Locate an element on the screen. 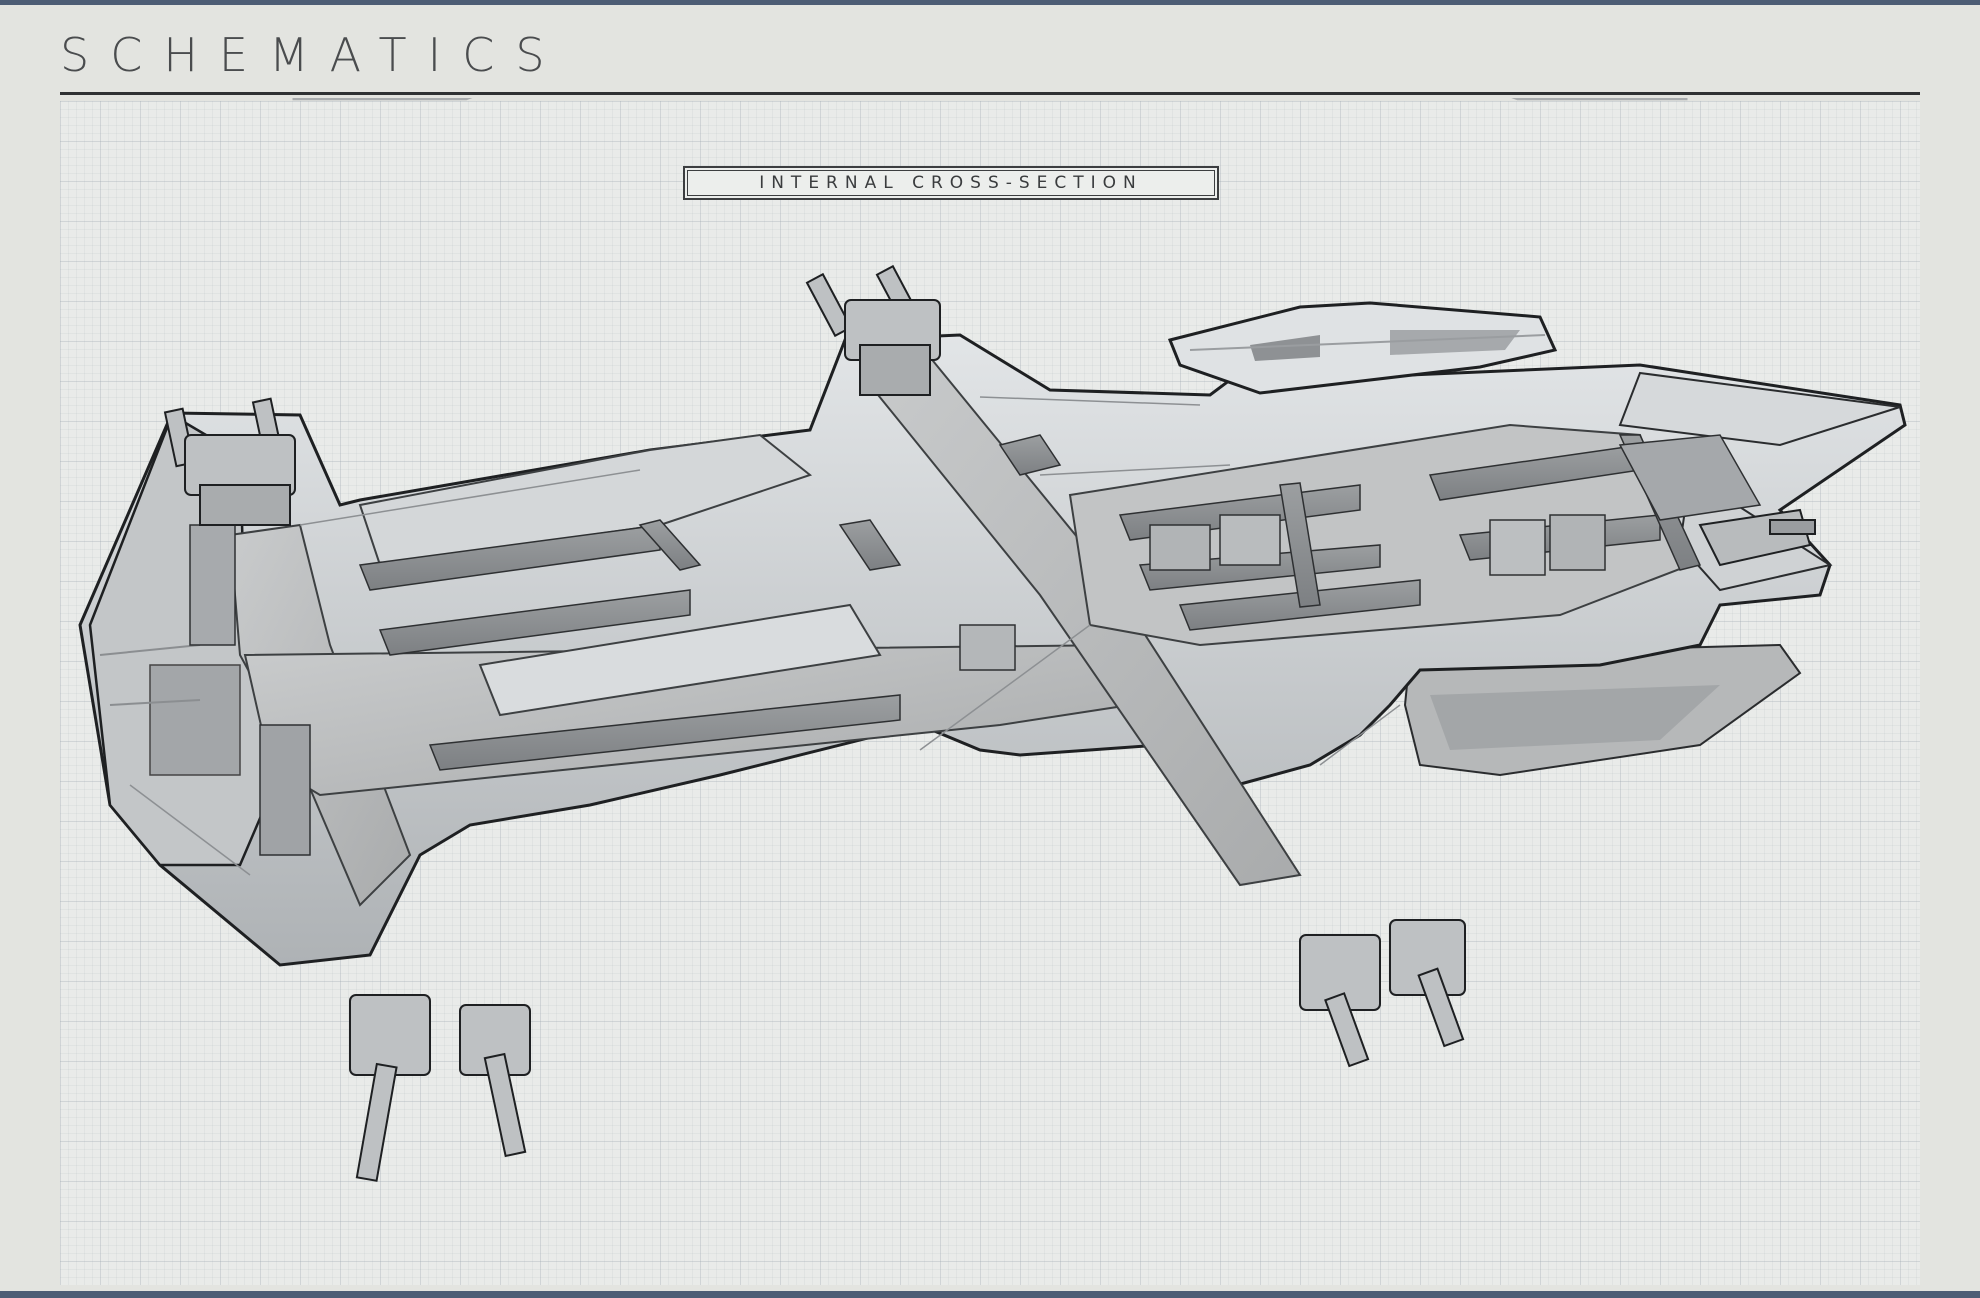 Image resolution: width=1980 pixels, height=1298 pixels. rear-bottom-turret is located at coordinates (440, 1088).